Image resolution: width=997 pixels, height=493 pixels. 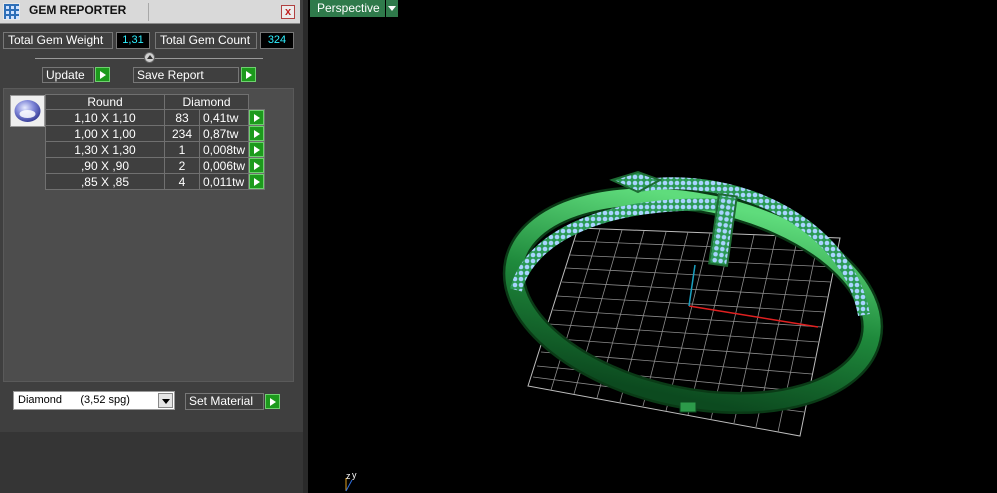 I want to click on chevron-down-icon, so click(x=165, y=400).